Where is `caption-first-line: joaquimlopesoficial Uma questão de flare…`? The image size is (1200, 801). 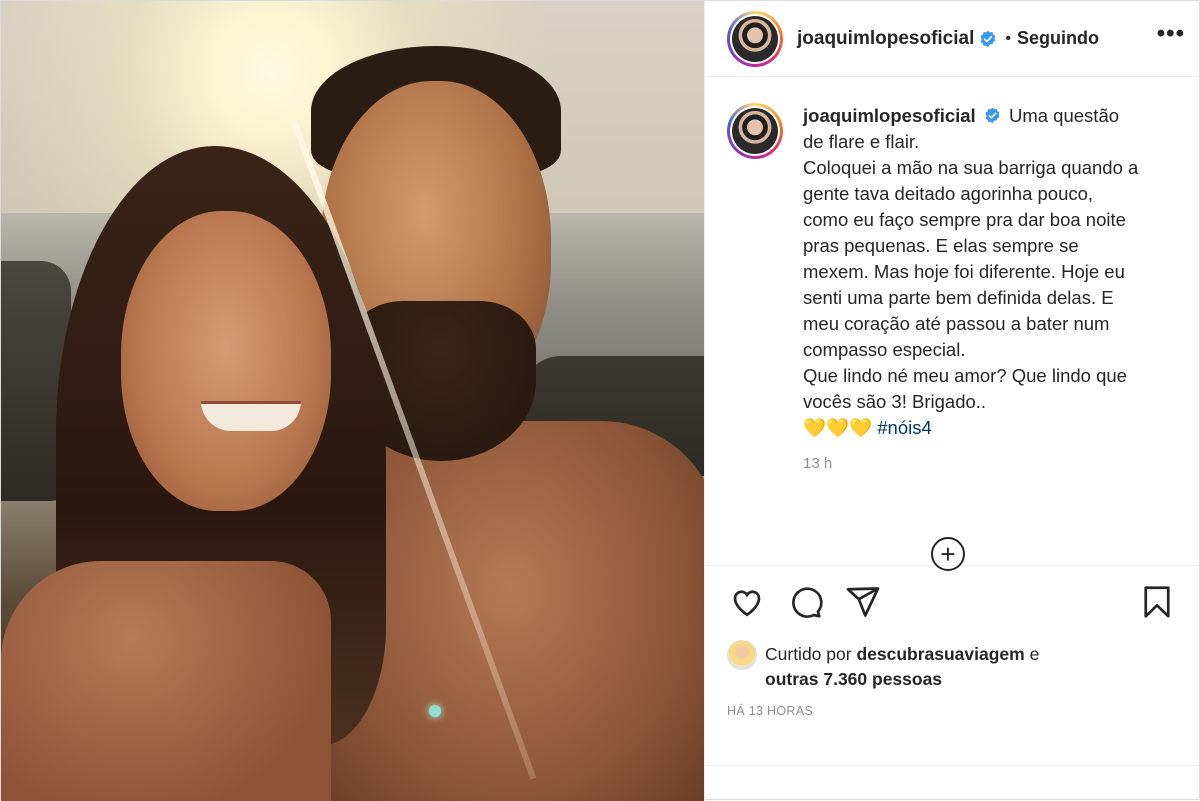
caption-first-line: joaquimlopesoficial Uma questão de flare… is located at coordinates (973, 129).